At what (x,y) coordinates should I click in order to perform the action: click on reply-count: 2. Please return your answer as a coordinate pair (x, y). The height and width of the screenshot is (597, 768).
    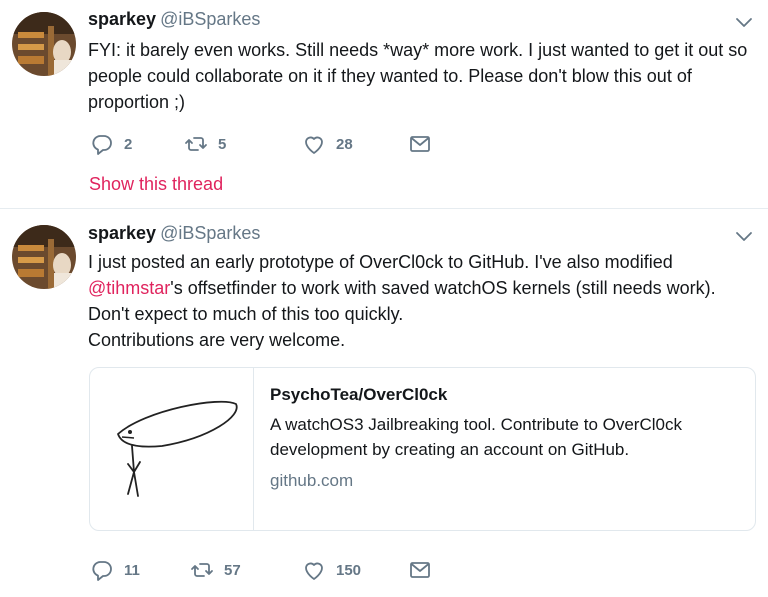
    Looking at the image, I should click on (128, 144).